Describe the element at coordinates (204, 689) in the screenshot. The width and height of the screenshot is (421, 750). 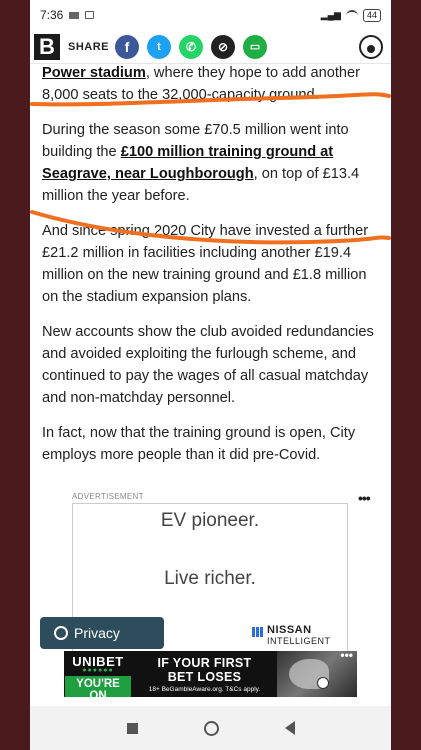
I see `unibet-disclaimer: 18+ BeGambleAware.org. T&Cs apply.` at that location.